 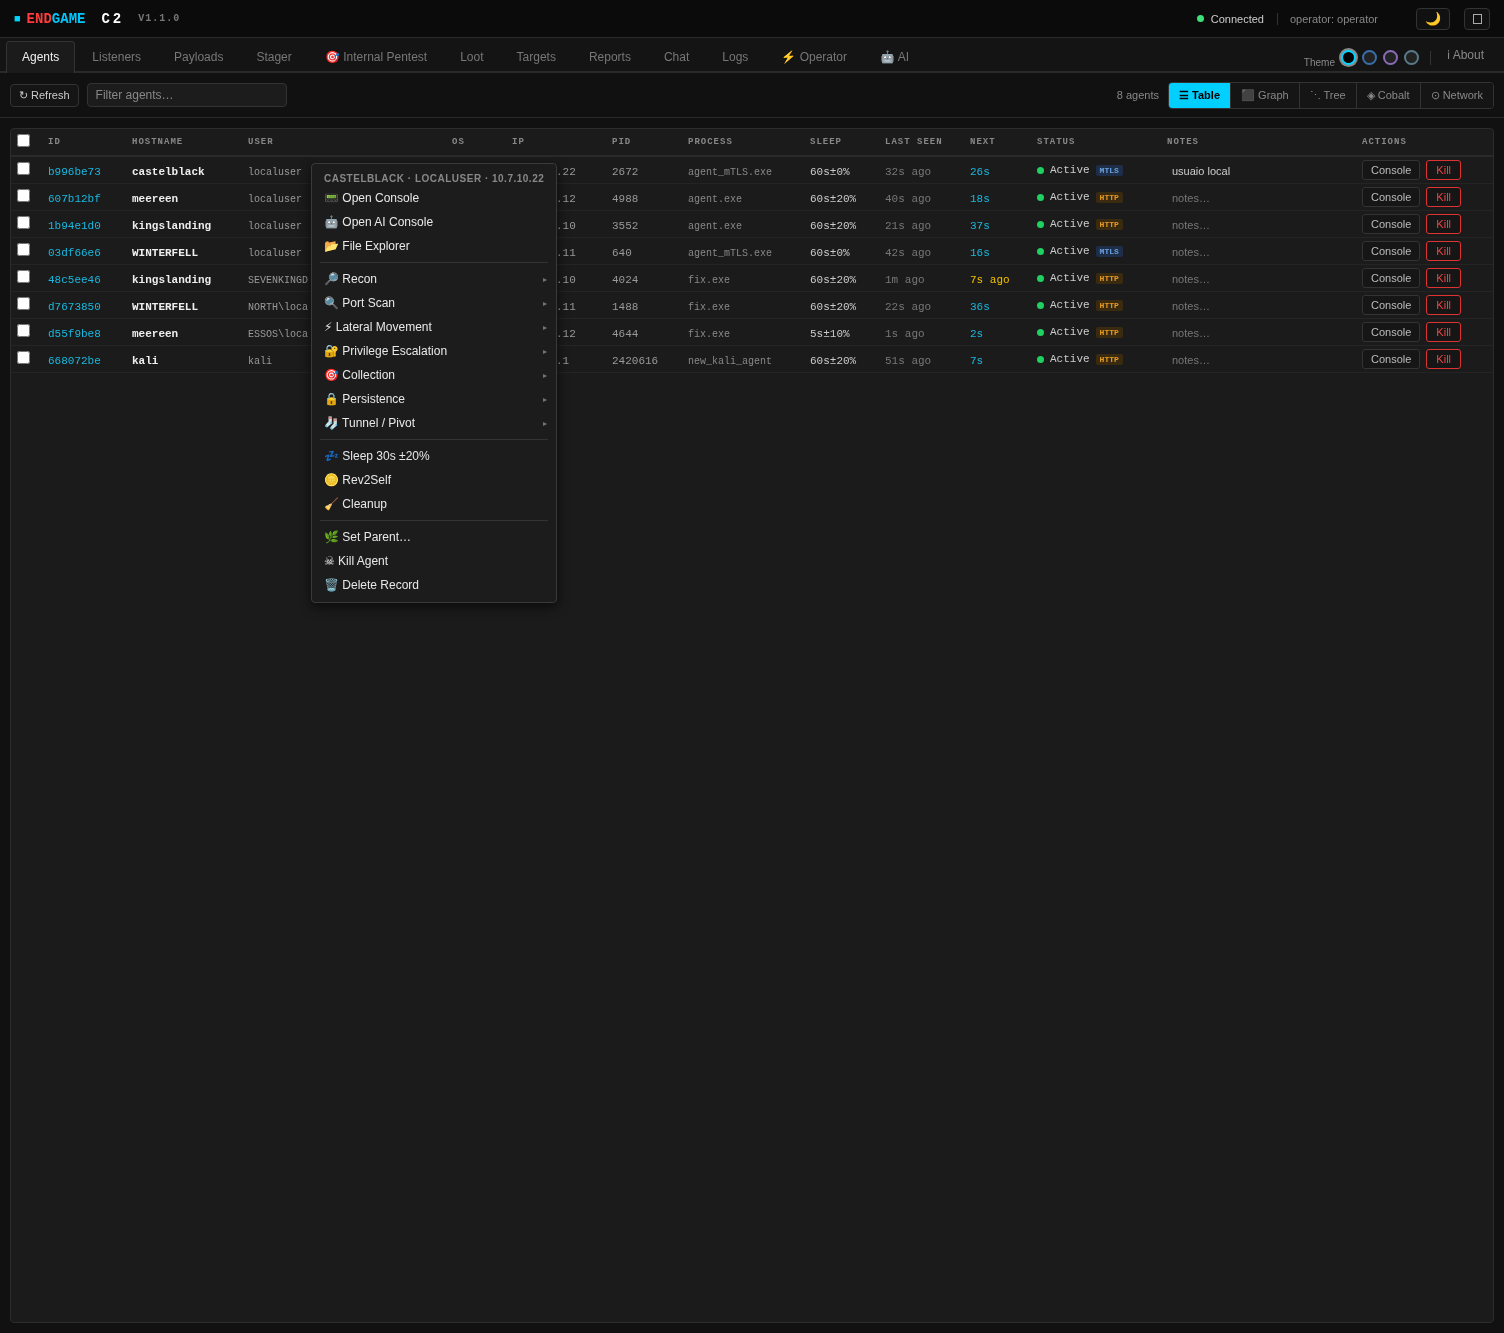 What do you see at coordinates (376, 56) in the screenshot?
I see `nav-tab: 🎯 Internal Pentest` at bounding box center [376, 56].